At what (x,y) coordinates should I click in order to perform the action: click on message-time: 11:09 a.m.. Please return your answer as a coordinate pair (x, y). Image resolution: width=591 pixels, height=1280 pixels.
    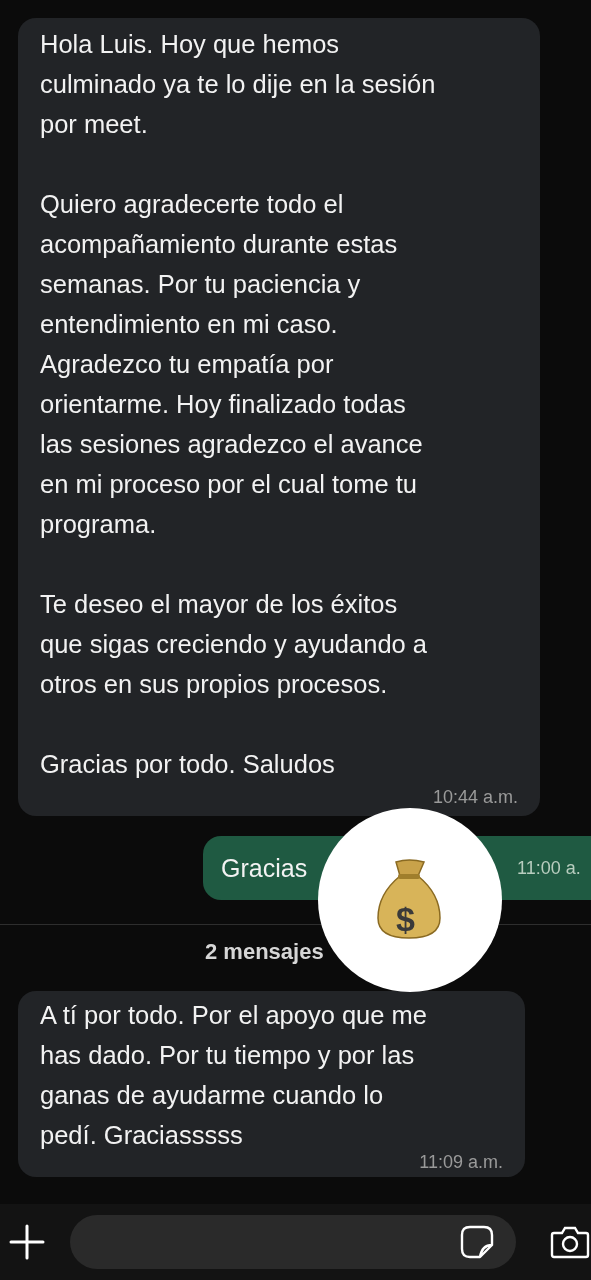
    Looking at the image, I should click on (461, 1162).